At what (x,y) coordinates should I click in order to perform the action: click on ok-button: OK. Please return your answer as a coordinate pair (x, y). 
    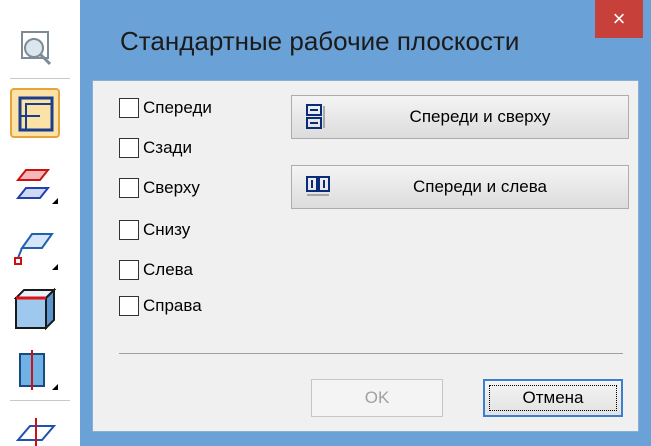
    Looking at the image, I should click on (377, 398).